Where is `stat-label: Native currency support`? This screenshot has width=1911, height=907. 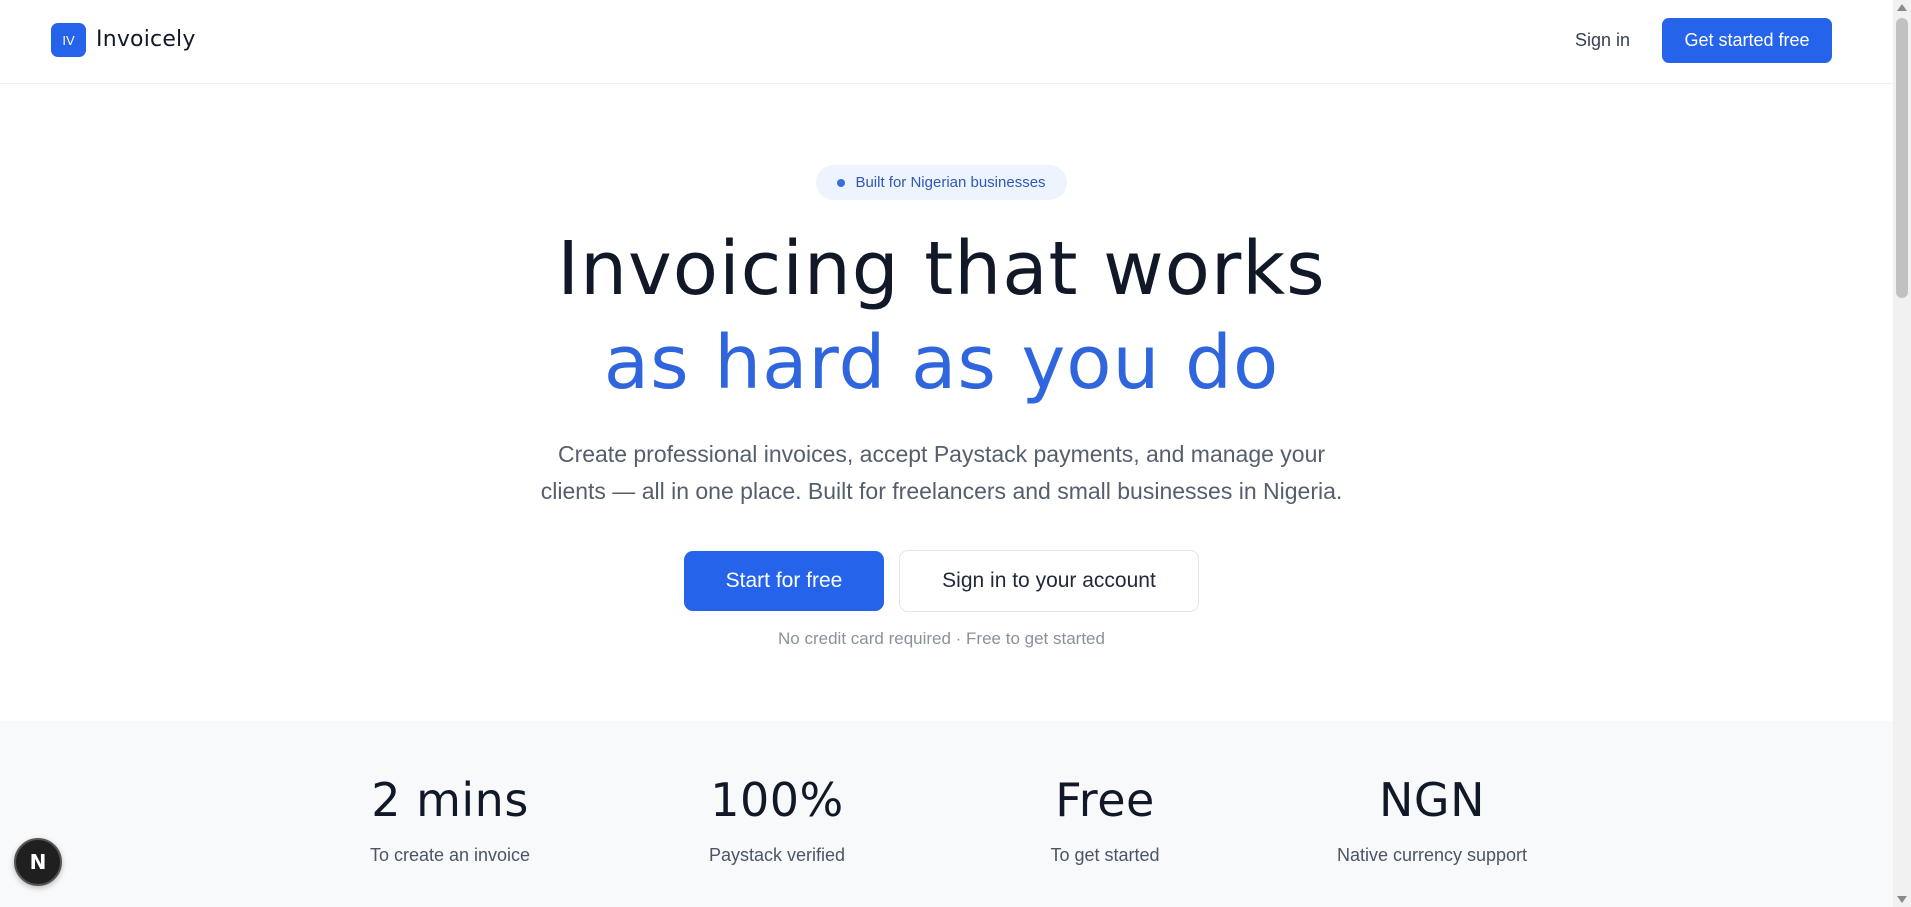 stat-label: Native currency support is located at coordinates (1432, 855).